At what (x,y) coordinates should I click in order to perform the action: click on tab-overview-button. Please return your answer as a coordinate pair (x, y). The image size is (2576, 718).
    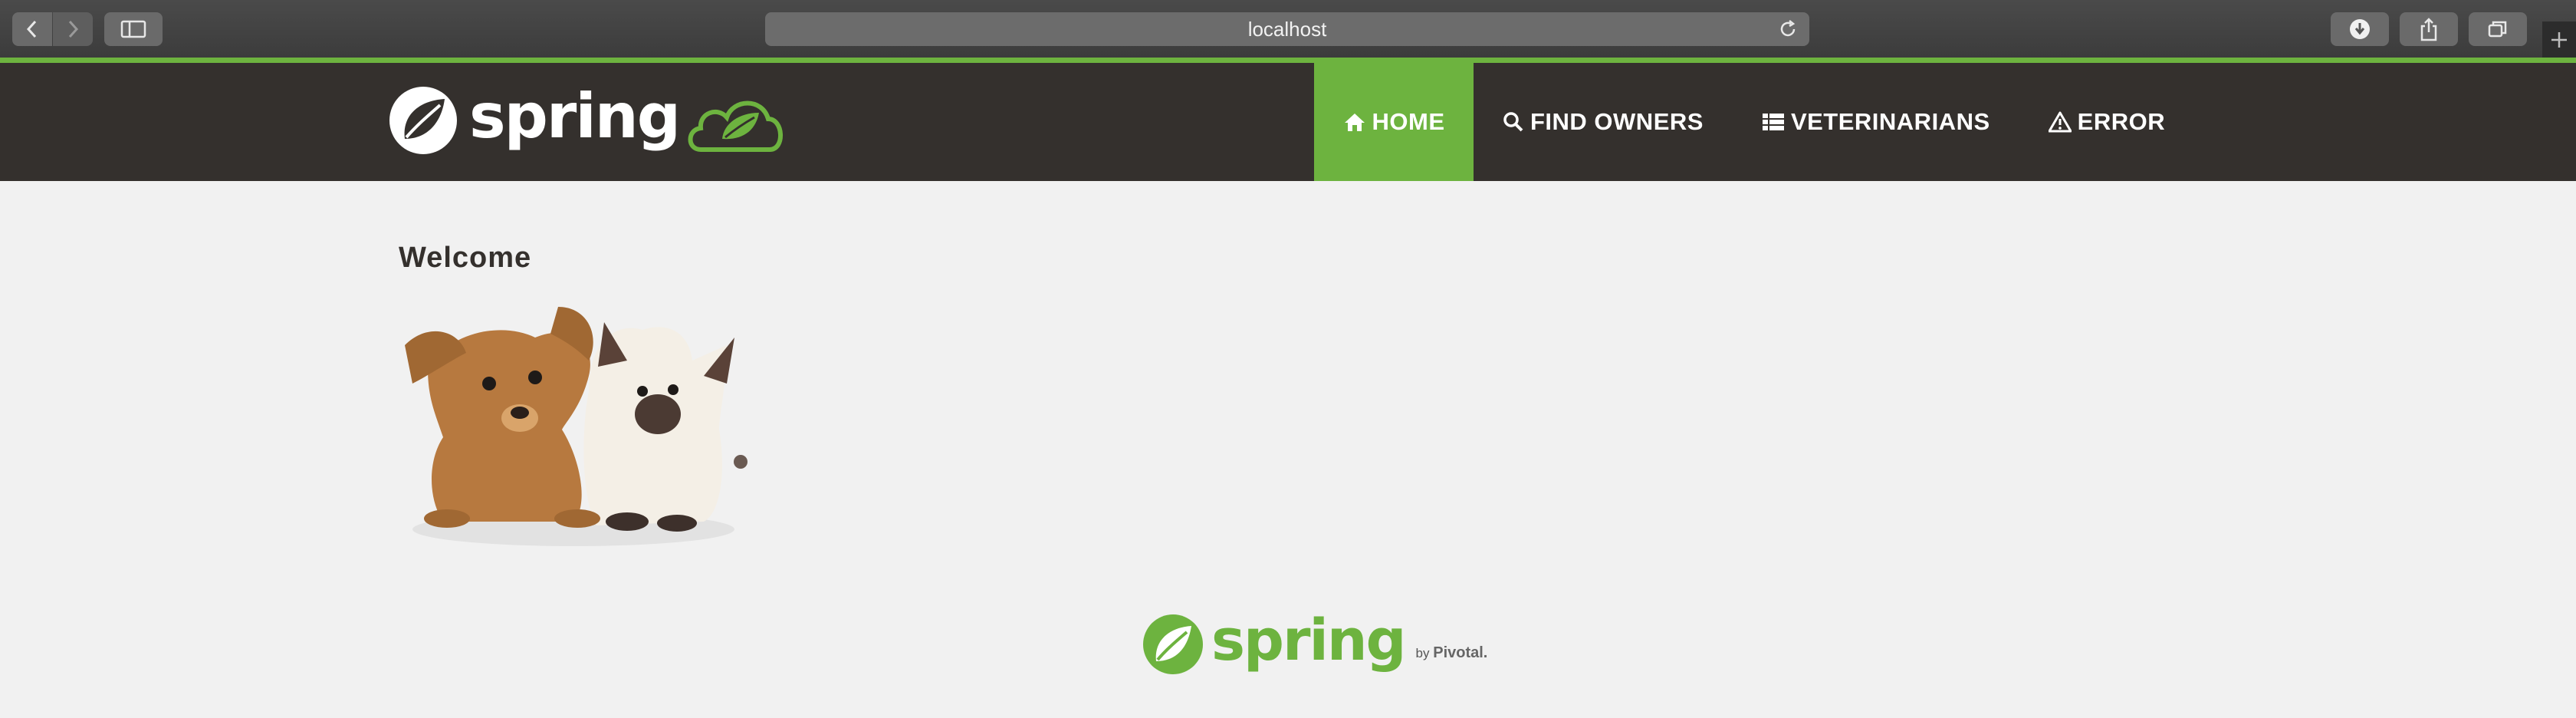
    Looking at the image, I should click on (2498, 29).